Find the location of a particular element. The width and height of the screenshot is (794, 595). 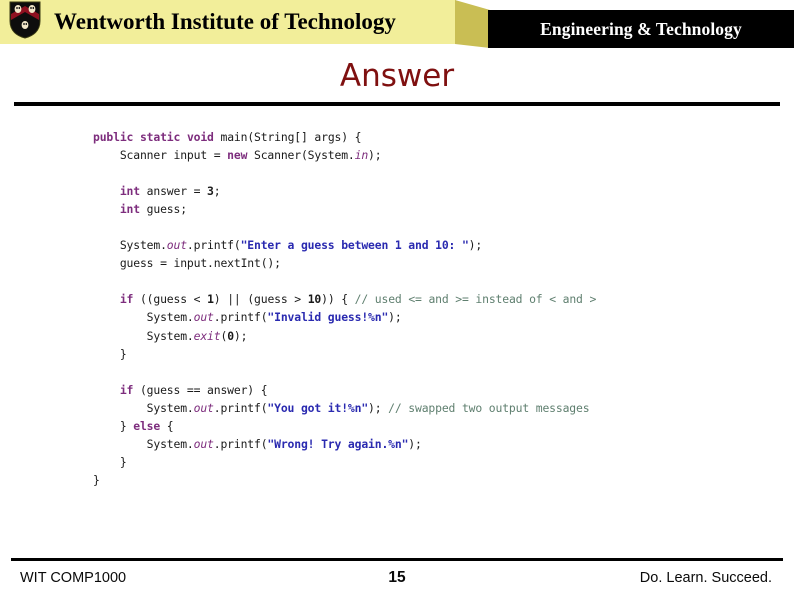

code-token: new is located at coordinates (237, 155).